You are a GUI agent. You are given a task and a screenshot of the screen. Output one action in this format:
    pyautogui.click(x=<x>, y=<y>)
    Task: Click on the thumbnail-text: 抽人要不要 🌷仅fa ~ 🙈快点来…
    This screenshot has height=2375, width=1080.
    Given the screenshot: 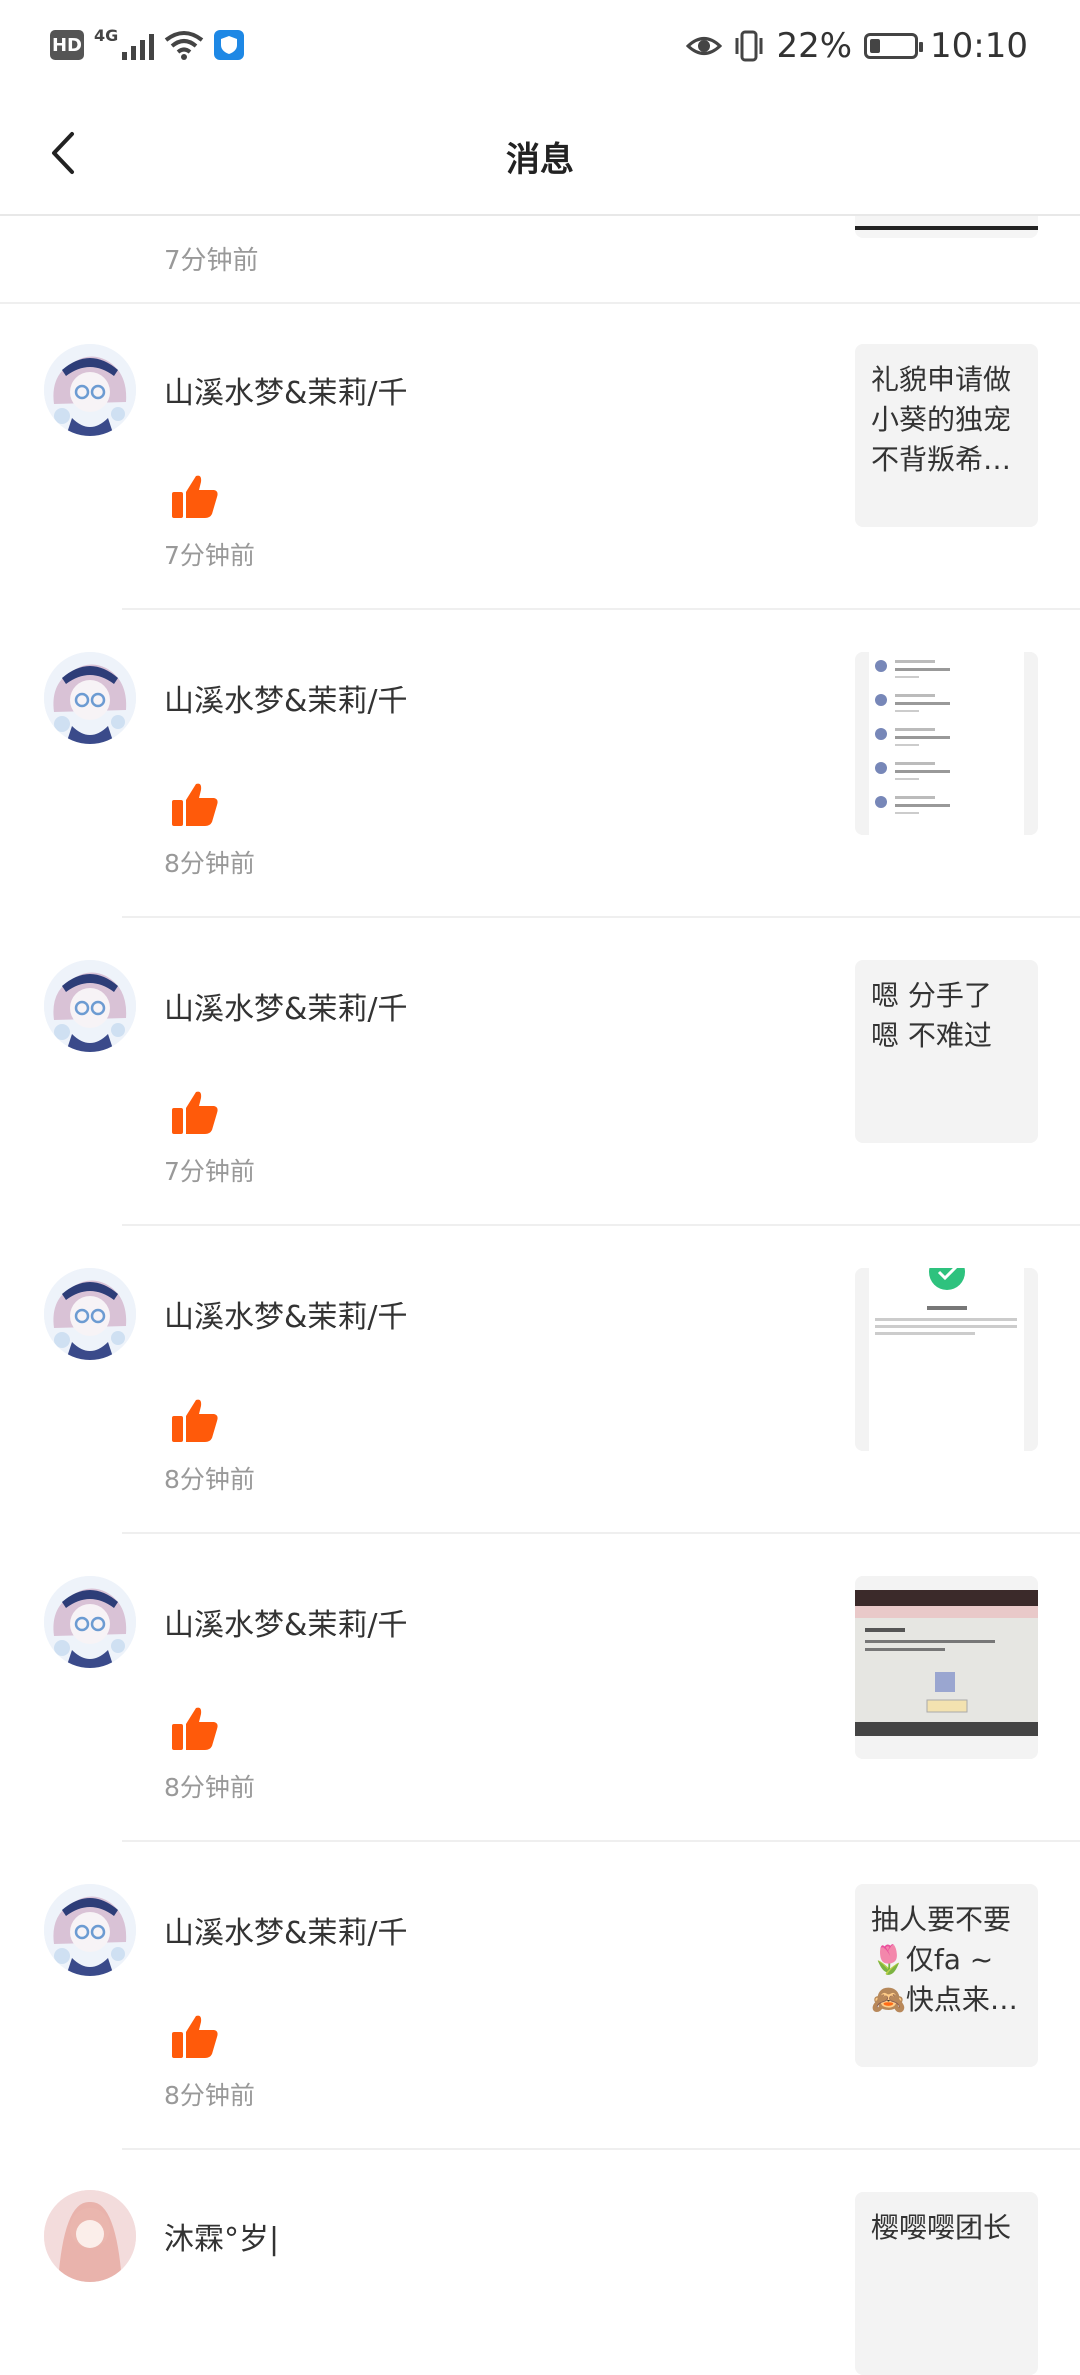 What is the action you would take?
    pyautogui.click(x=944, y=1959)
    